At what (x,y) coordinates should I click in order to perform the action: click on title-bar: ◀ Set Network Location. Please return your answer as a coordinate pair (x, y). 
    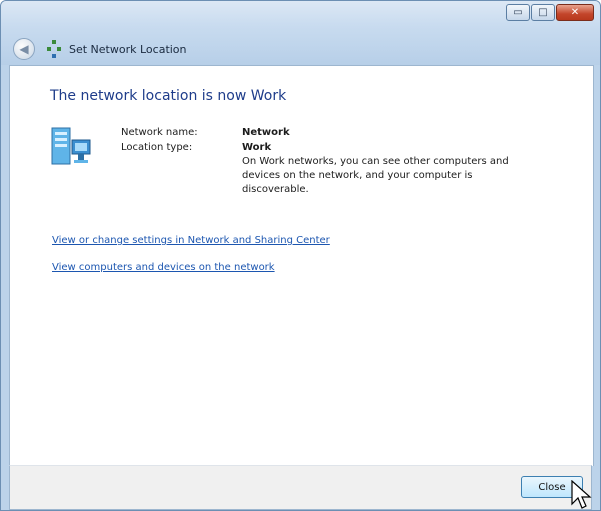
    Looking at the image, I should click on (300, 49).